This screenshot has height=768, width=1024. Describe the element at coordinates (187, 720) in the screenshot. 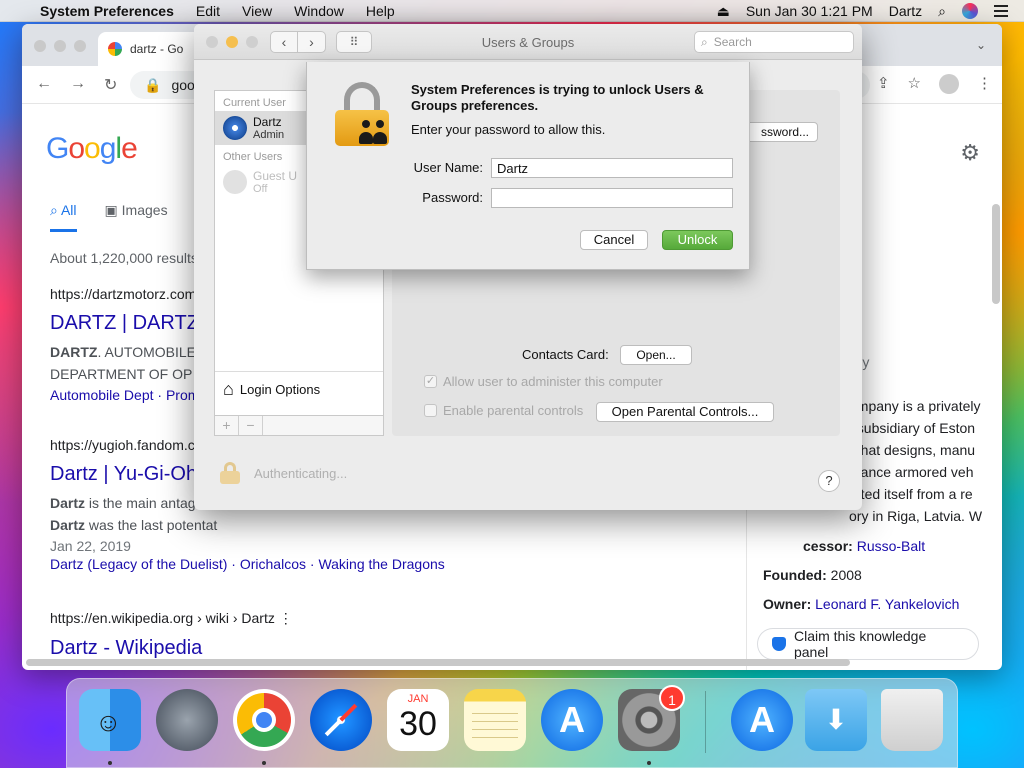

I see `launchpad-icon` at that location.